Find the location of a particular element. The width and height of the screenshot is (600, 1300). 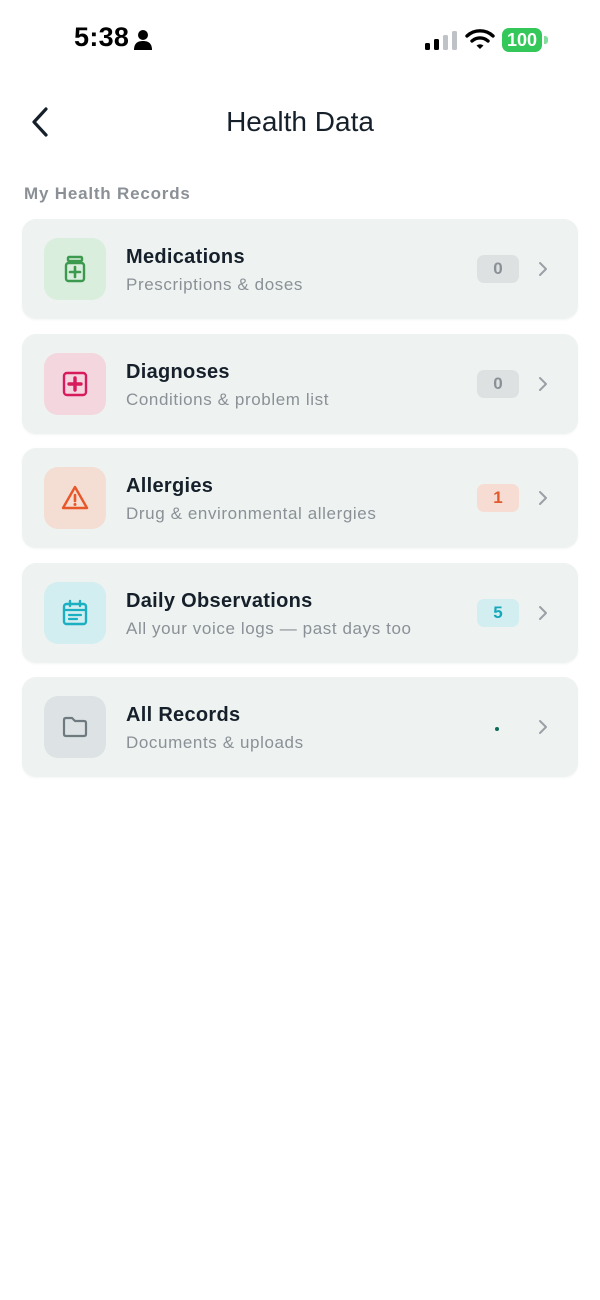

calendar-icon is located at coordinates (75, 612).